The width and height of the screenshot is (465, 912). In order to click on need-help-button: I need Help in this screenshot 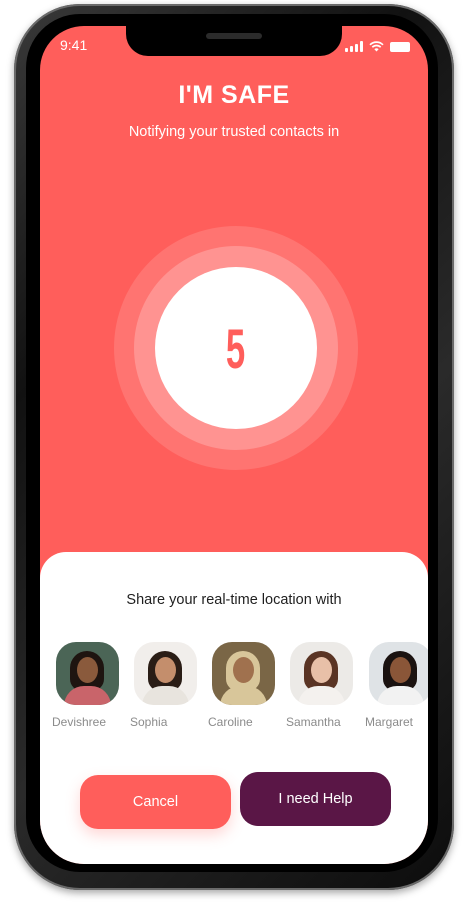, I will do `click(315, 799)`.